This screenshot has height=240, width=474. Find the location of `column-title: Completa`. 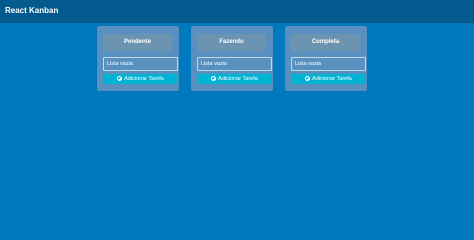

column-title: Completa is located at coordinates (325, 42).